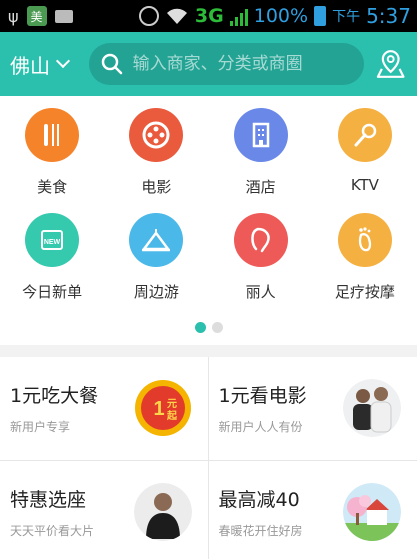  I want to click on category-label: KTV, so click(364, 185).